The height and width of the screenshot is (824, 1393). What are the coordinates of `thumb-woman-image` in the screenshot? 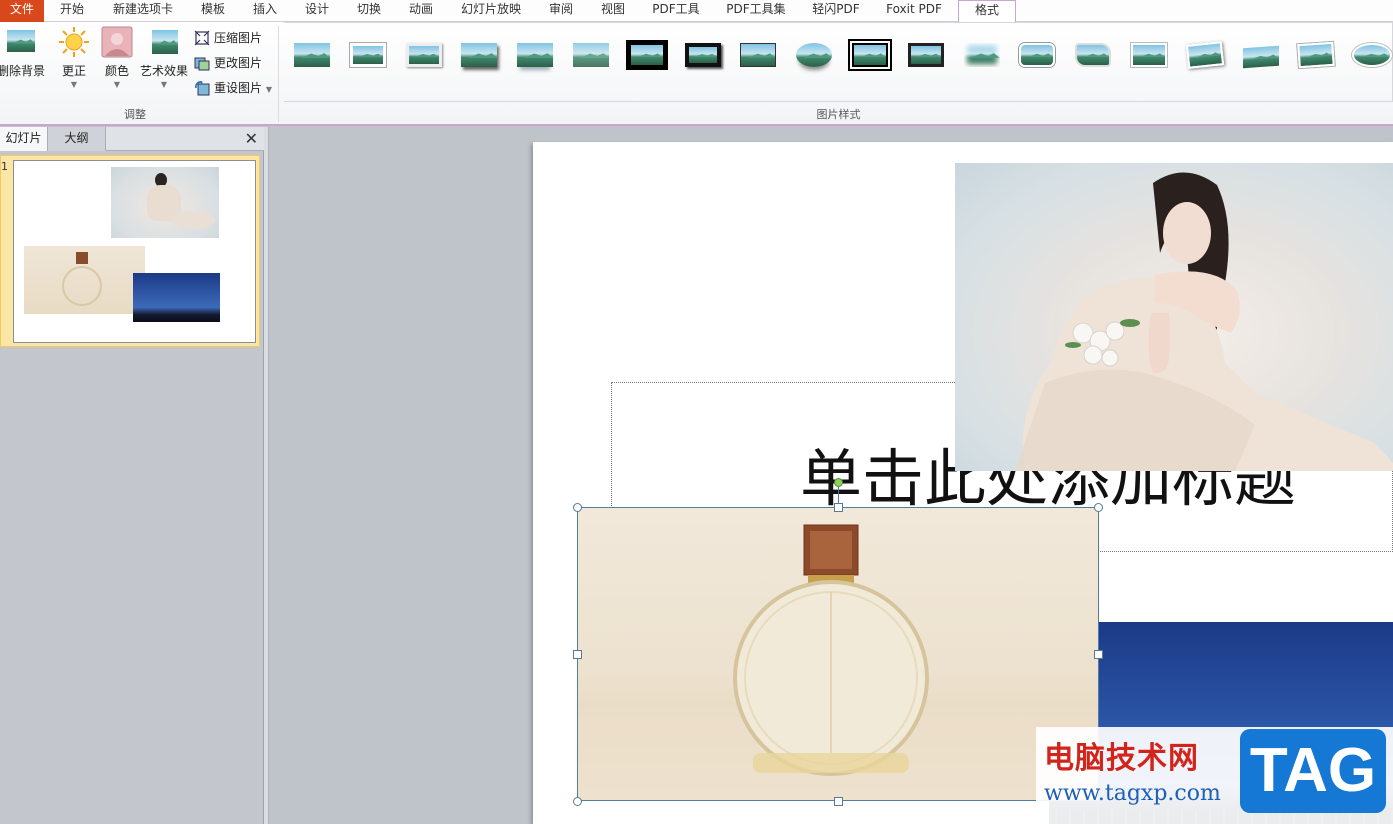 It's located at (165, 202).